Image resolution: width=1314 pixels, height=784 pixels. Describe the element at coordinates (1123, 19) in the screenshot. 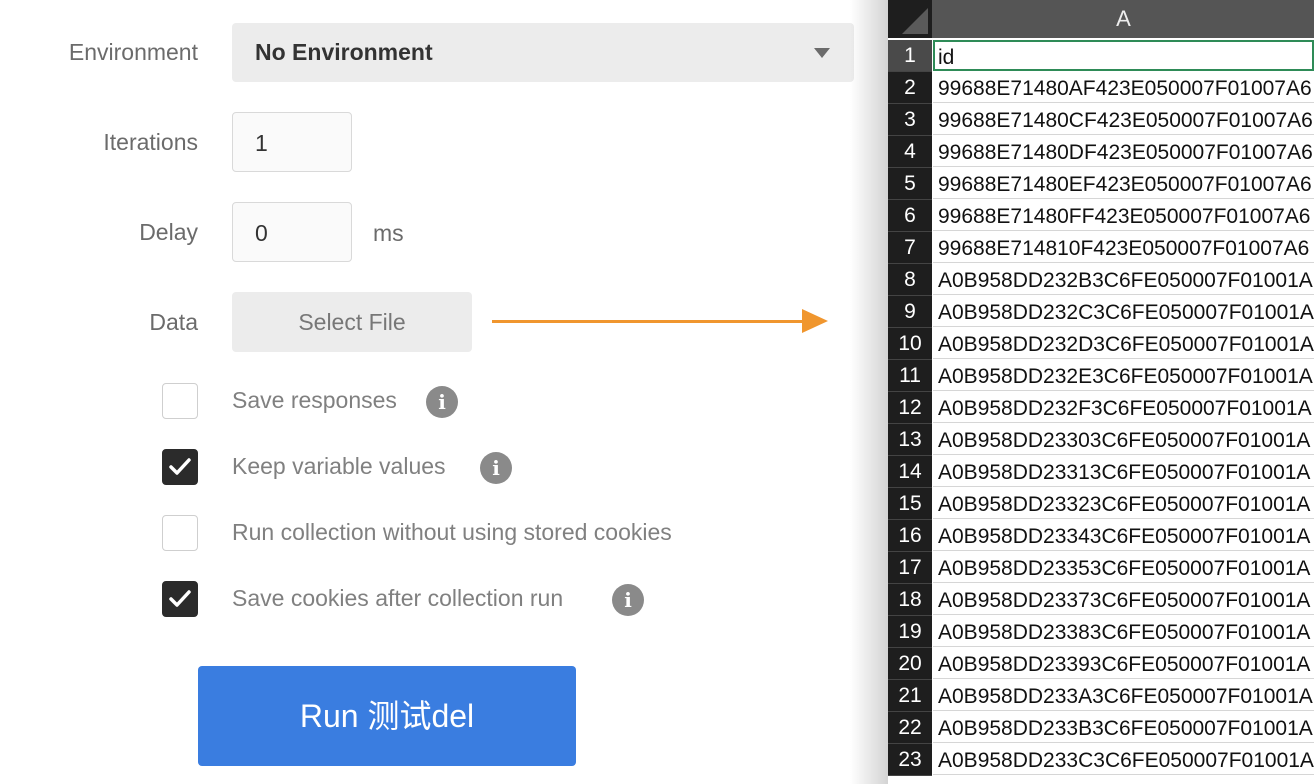

I see `column-header-a: A` at that location.